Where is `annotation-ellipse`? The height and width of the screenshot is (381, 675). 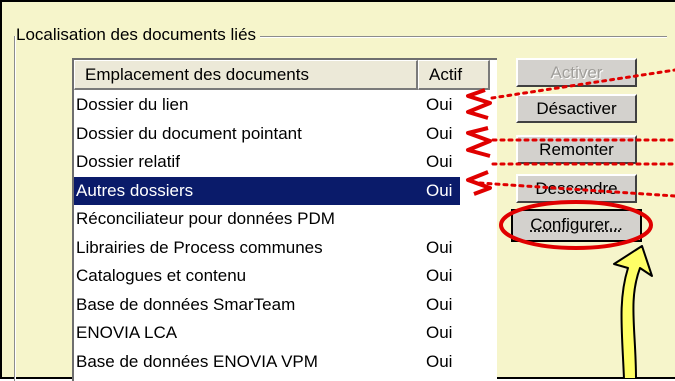
annotation-ellipse is located at coordinates (576, 225).